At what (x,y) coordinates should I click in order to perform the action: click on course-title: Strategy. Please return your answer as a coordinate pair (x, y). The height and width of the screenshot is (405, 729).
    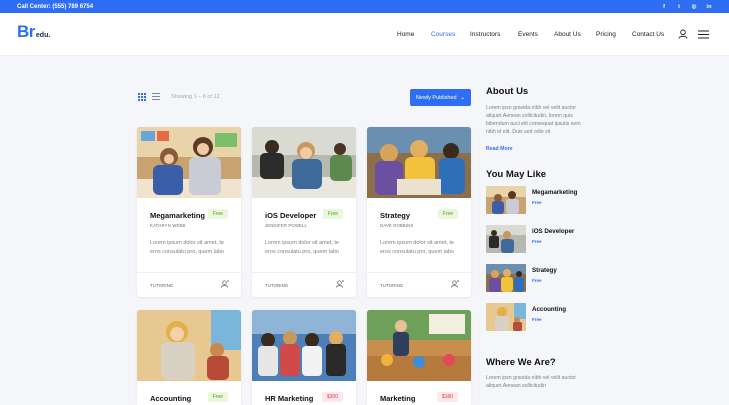
    Looking at the image, I should click on (395, 215).